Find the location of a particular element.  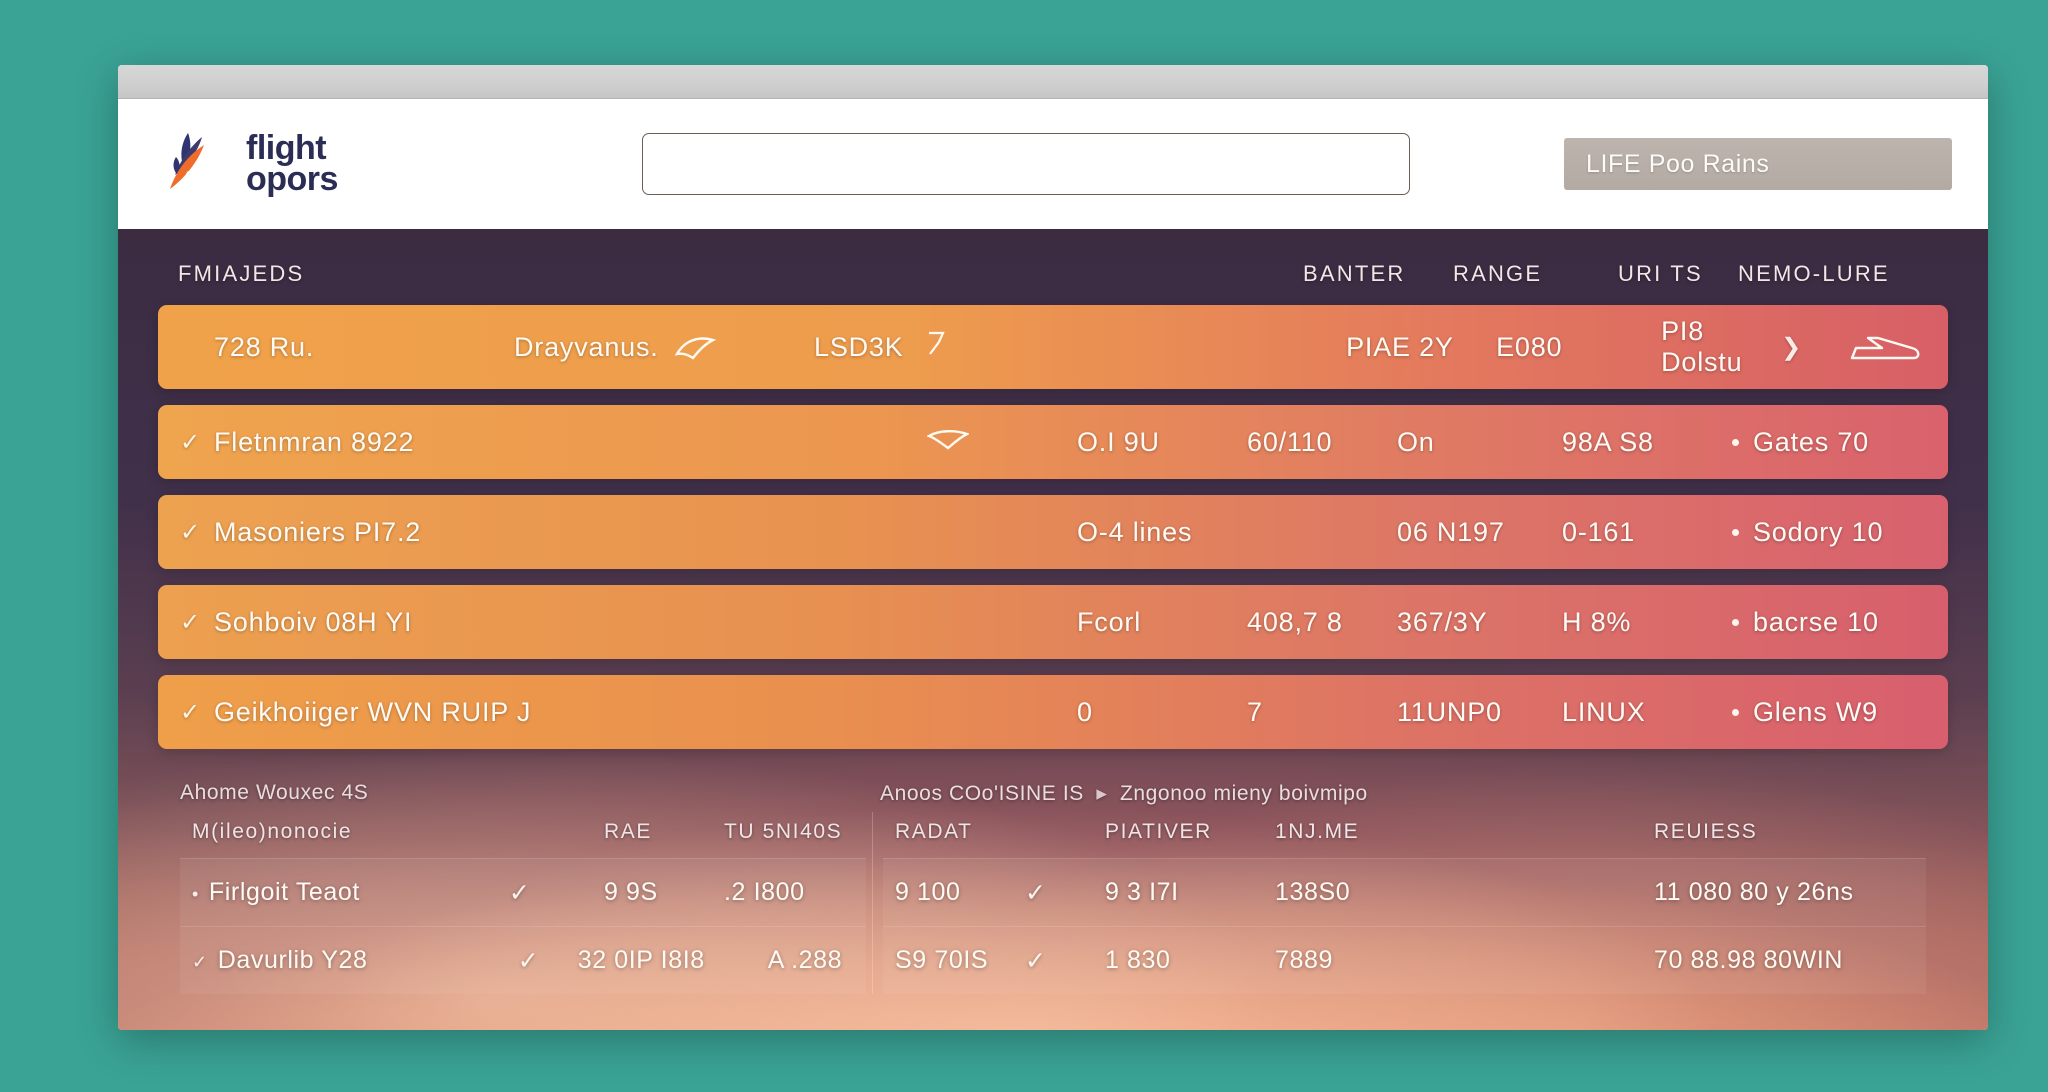

row-value-3: 70 88.98 80WIN is located at coordinates (1749, 960).